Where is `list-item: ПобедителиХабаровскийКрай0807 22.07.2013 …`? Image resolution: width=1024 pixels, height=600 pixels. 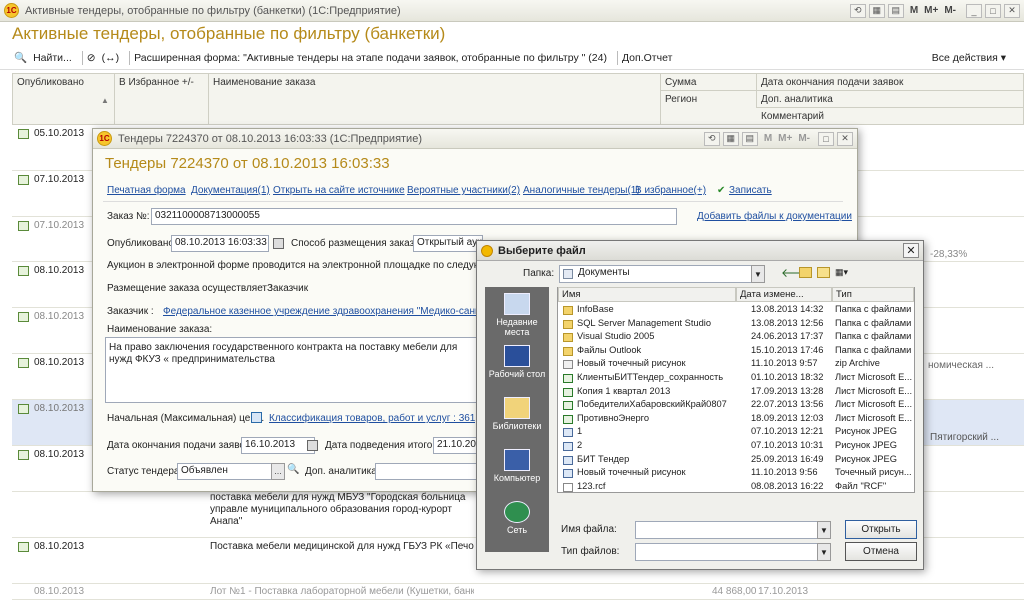 list-item: ПобедителиХабаровскийКрай0807 22.07.2013 … is located at coordinates (735, 406).